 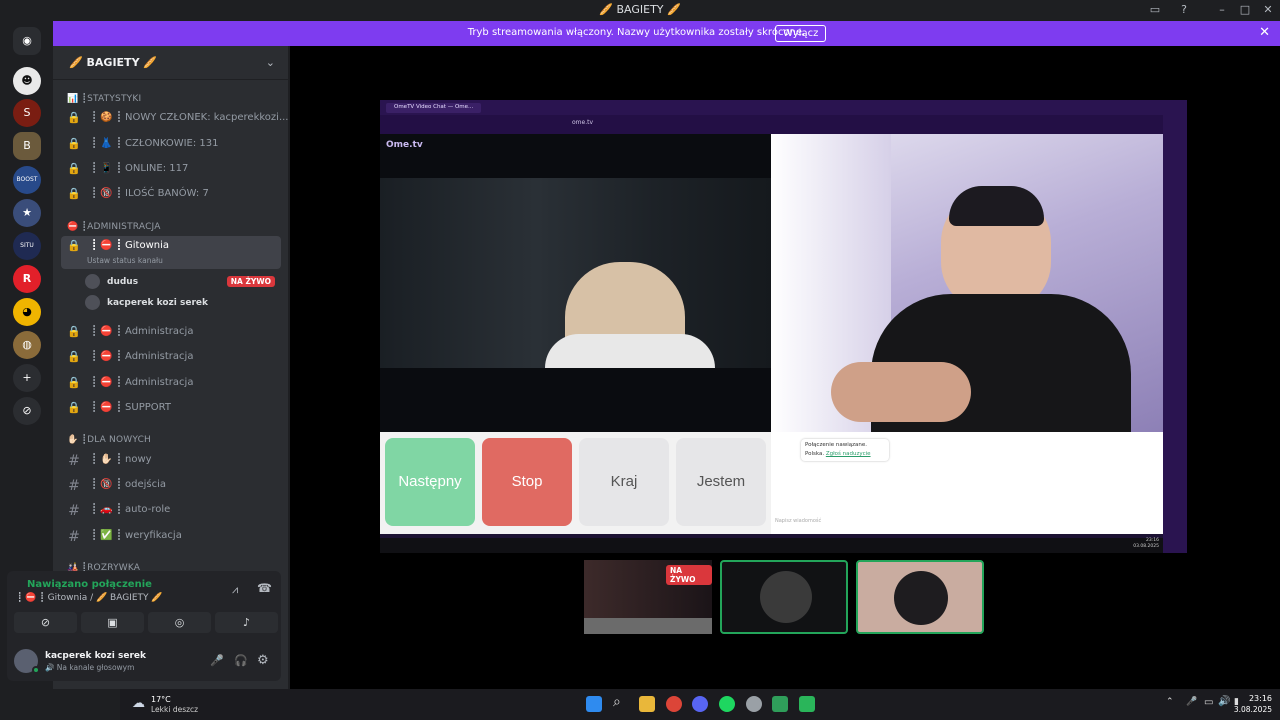 What do you see at coordinates (27, 213) in the screenshot?
I see `server-icon: ★` at bounding box center [27, 213].